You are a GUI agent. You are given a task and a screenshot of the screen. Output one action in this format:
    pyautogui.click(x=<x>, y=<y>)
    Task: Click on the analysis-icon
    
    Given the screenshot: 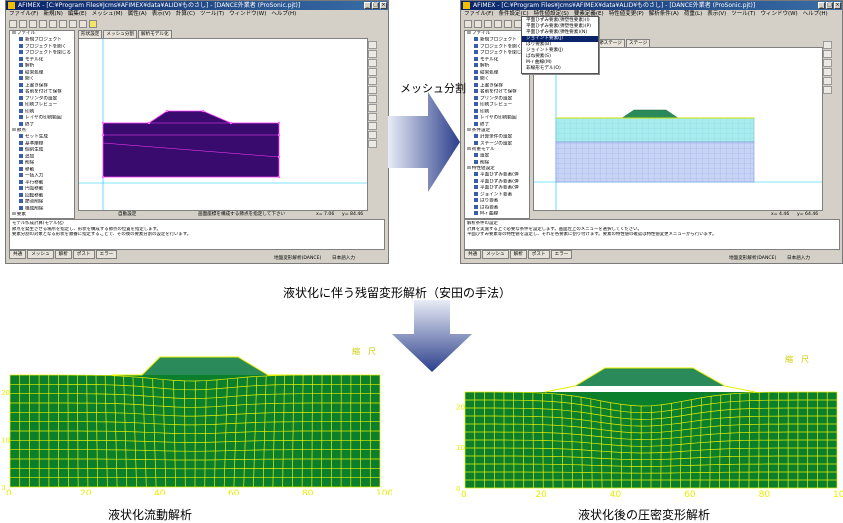 What is the action you would take?
    pyautogui.click(x=63, y=23)
    